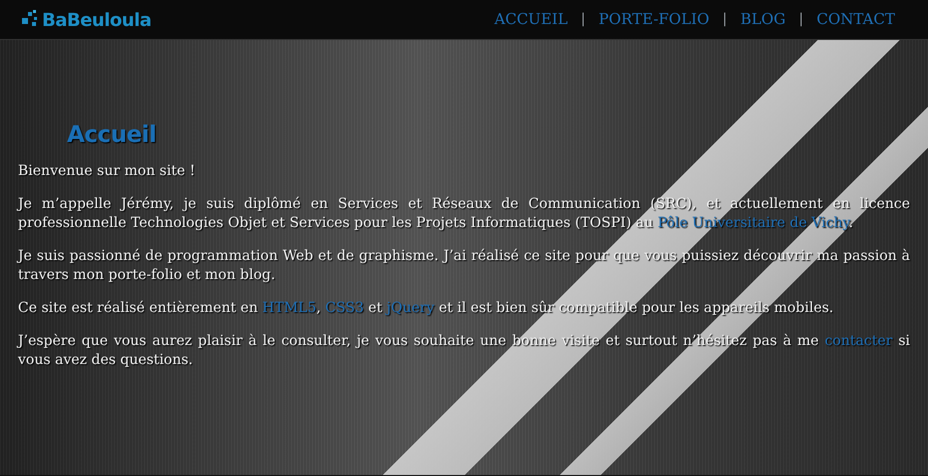 The image size is (928, 476). I want to click on nav-link: CONTACT, so click(855, 19).